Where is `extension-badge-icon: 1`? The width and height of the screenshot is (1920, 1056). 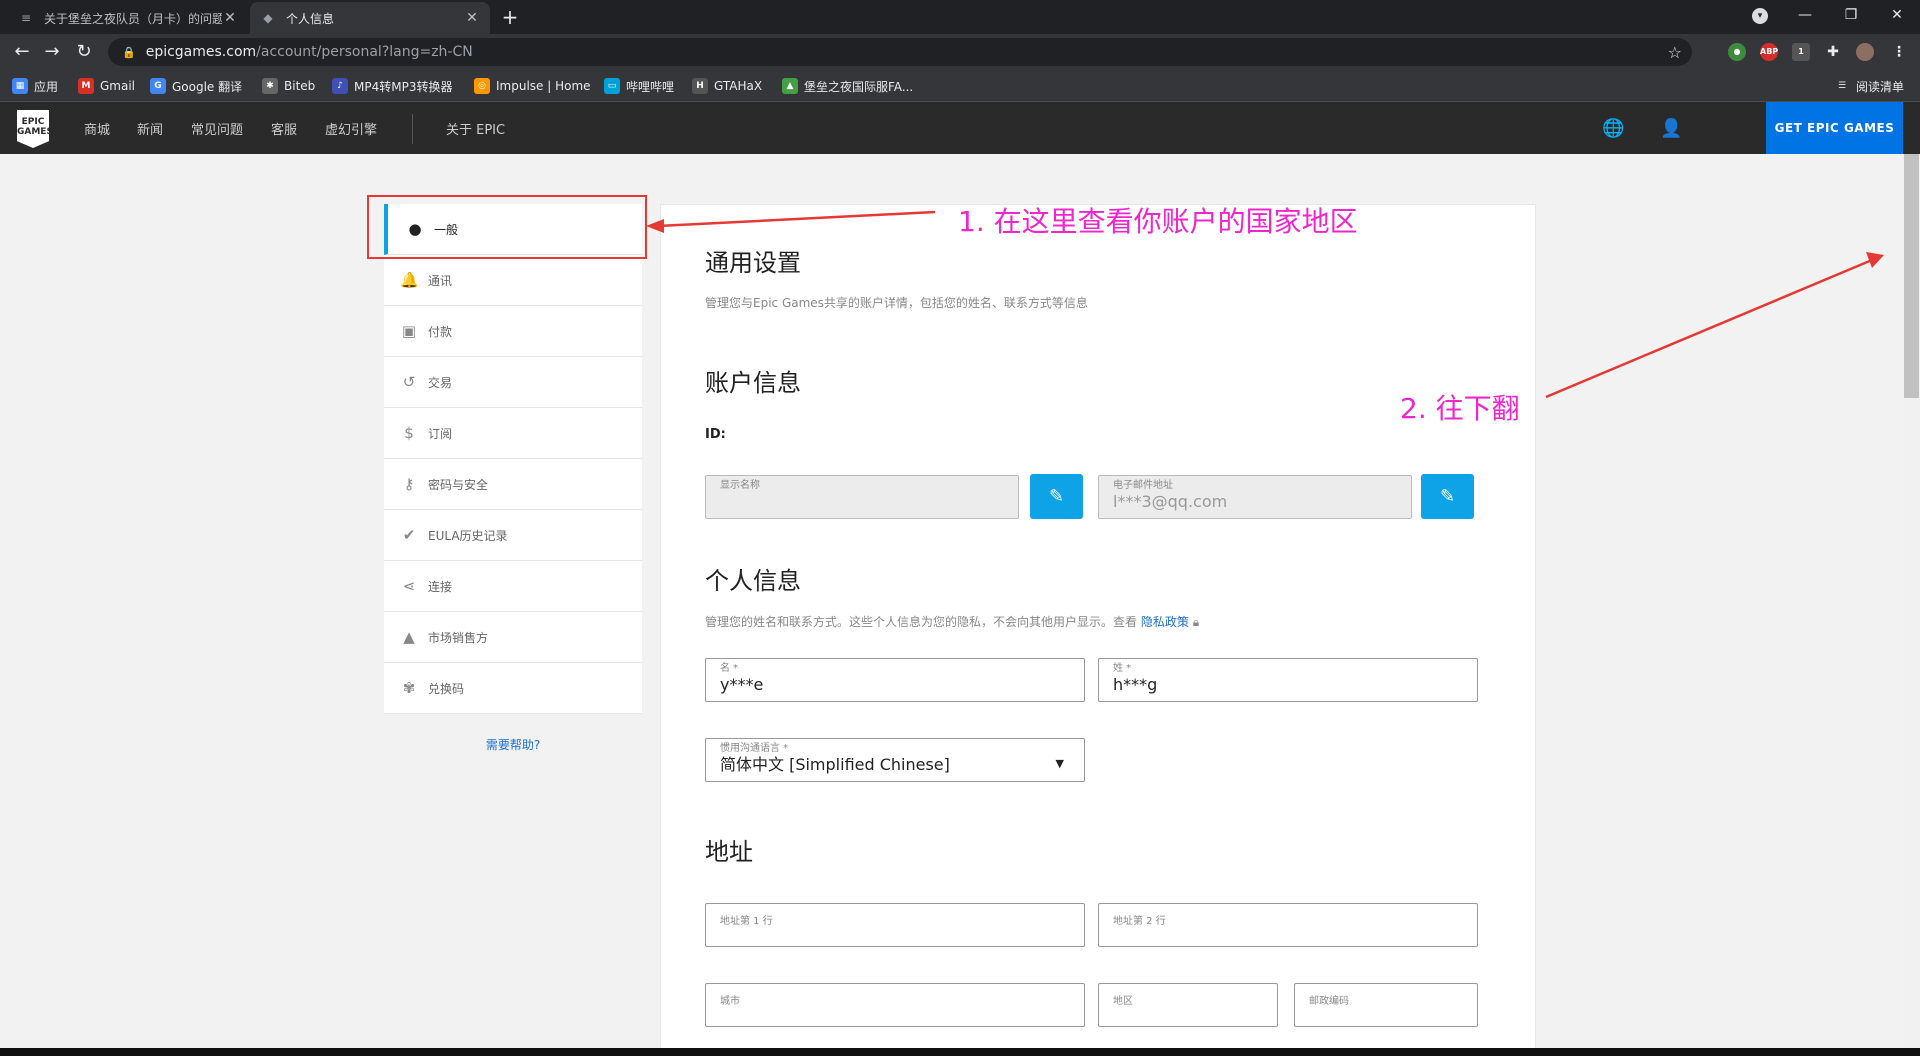 extension-badge-icon: 1 is located at coordinates (1801, 52).